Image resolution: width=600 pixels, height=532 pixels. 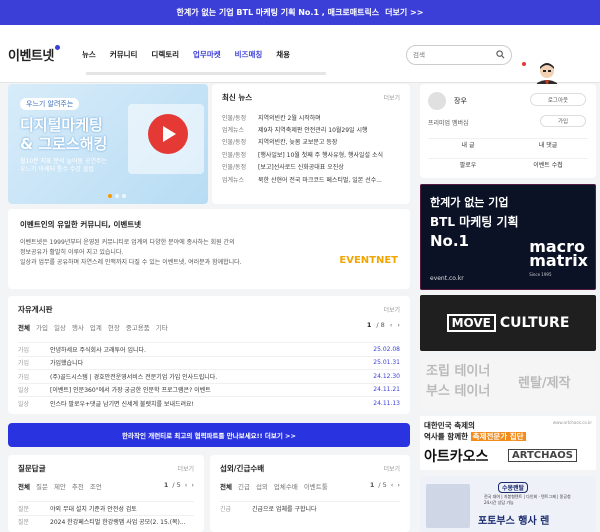 I want to click on table-row: 가입 가입했습니다 25.01.31, so click(x=209, y=362).